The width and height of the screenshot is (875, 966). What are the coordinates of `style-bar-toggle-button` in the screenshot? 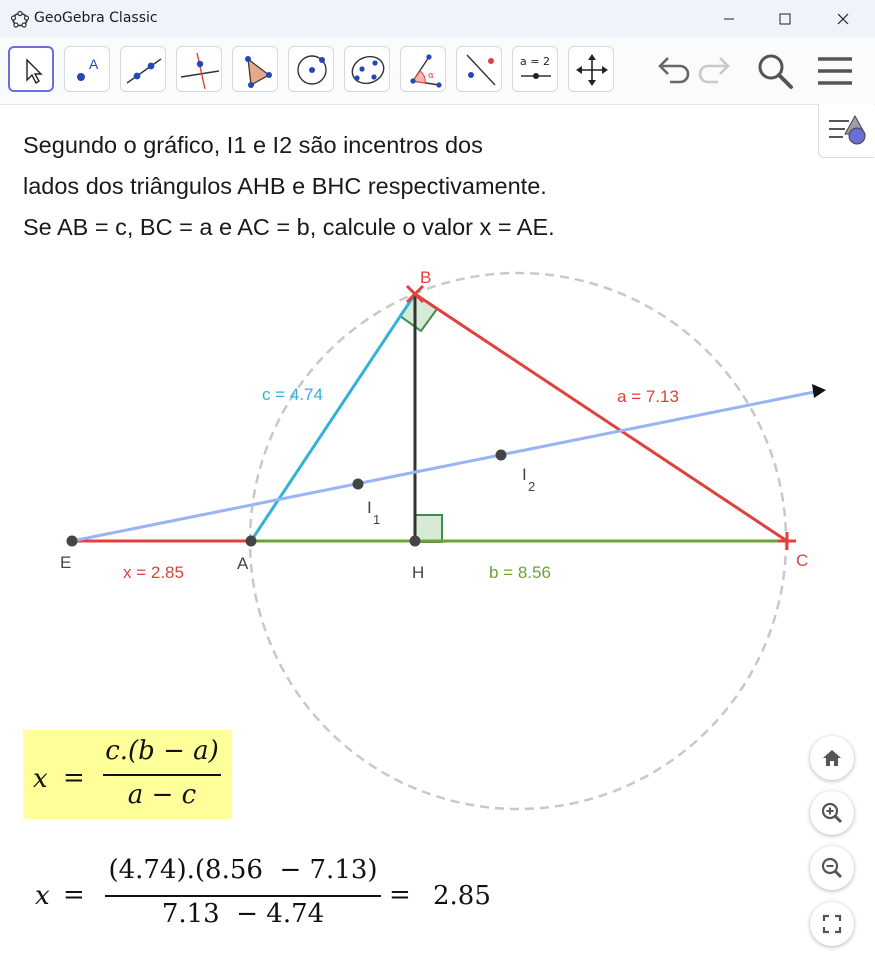 It's located at (846, 131).